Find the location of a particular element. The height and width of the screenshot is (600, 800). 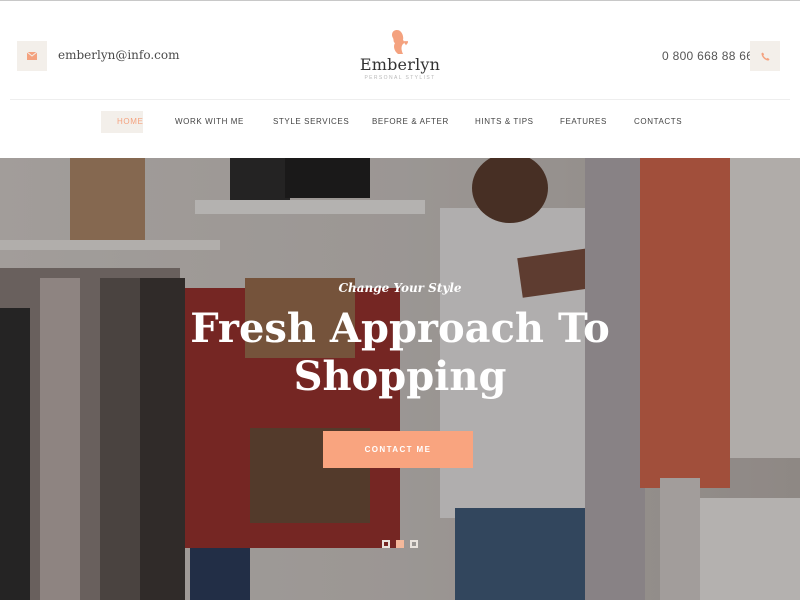

woman-silhouette-heart-icon is located at coordinates (400, 42).